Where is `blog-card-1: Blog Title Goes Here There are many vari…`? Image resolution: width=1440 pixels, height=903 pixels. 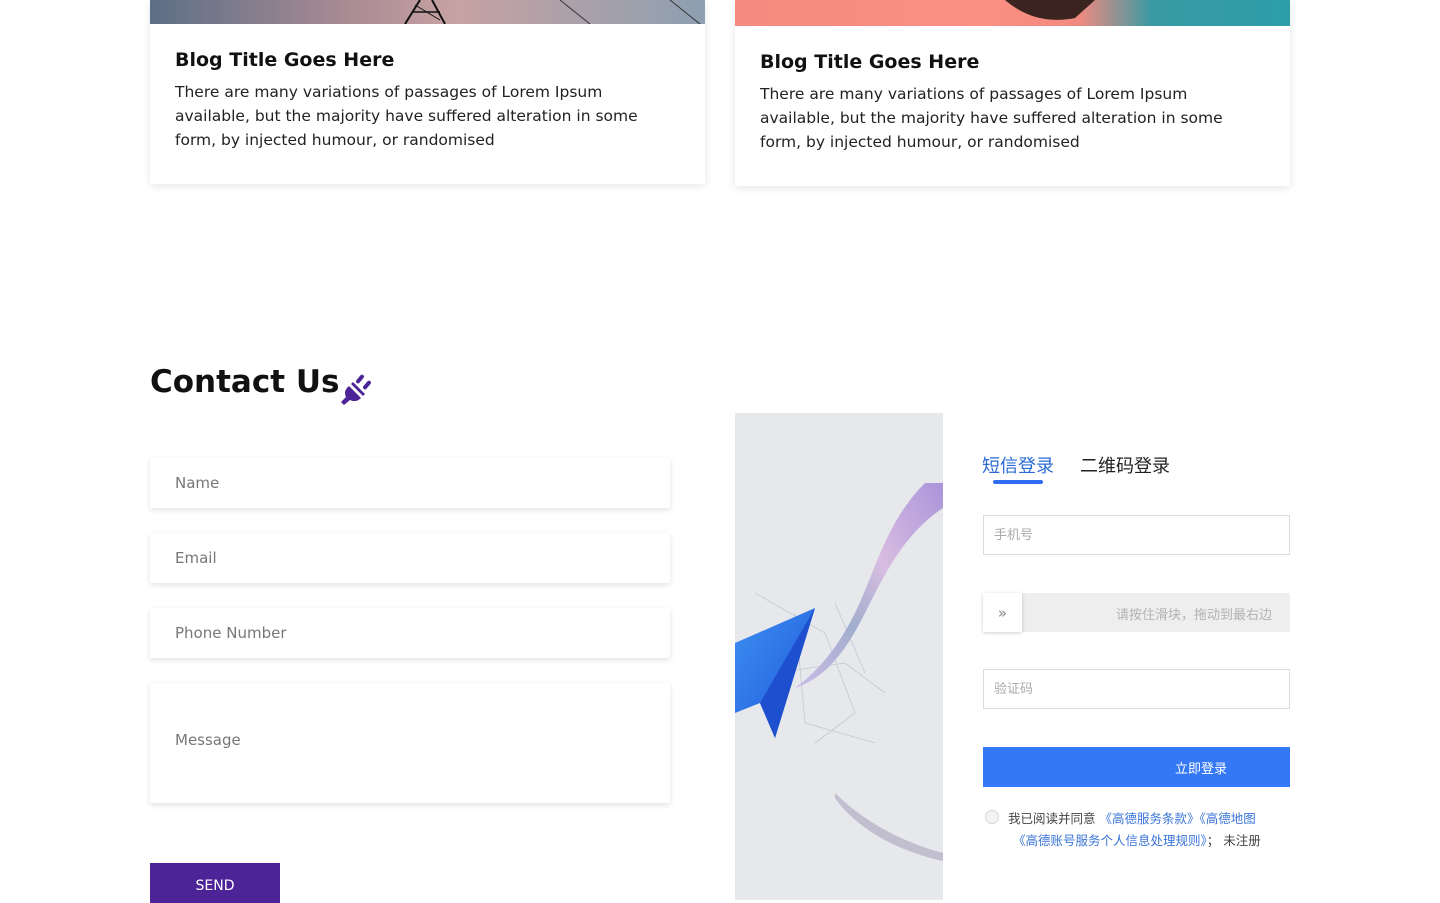
blog-card-1: Blog Title Goes Here There are many vari… is located at coordinates (427, 92).